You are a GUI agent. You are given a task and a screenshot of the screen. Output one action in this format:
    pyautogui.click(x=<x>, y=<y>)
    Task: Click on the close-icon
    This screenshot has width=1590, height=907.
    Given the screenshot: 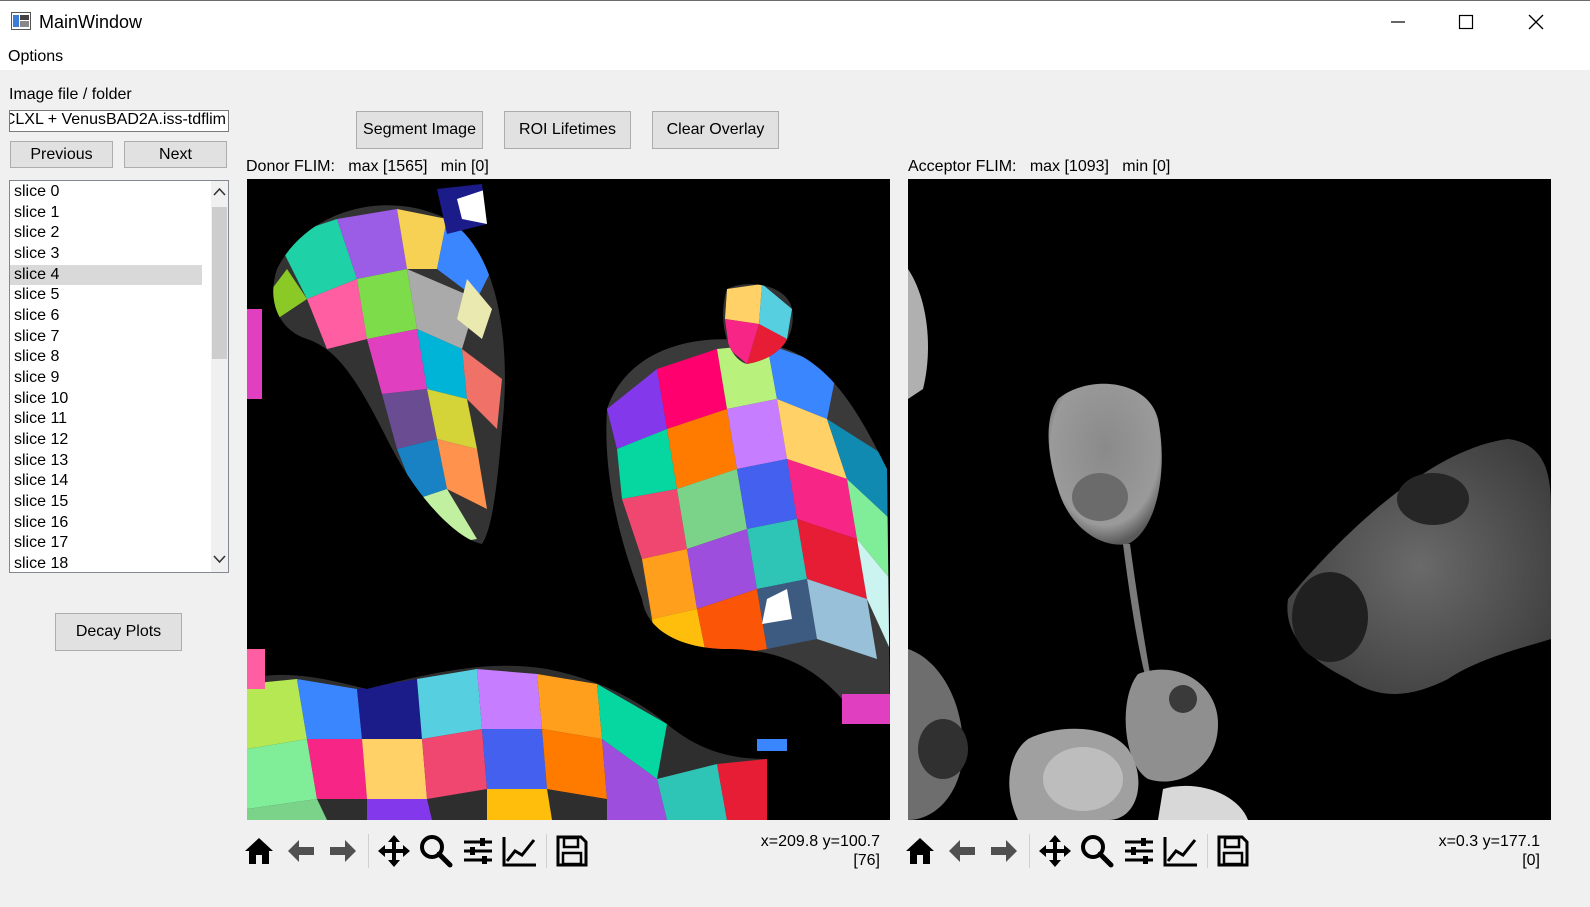 What is the action you would take?
    pyautogui.click(x=1536, y=22)
    